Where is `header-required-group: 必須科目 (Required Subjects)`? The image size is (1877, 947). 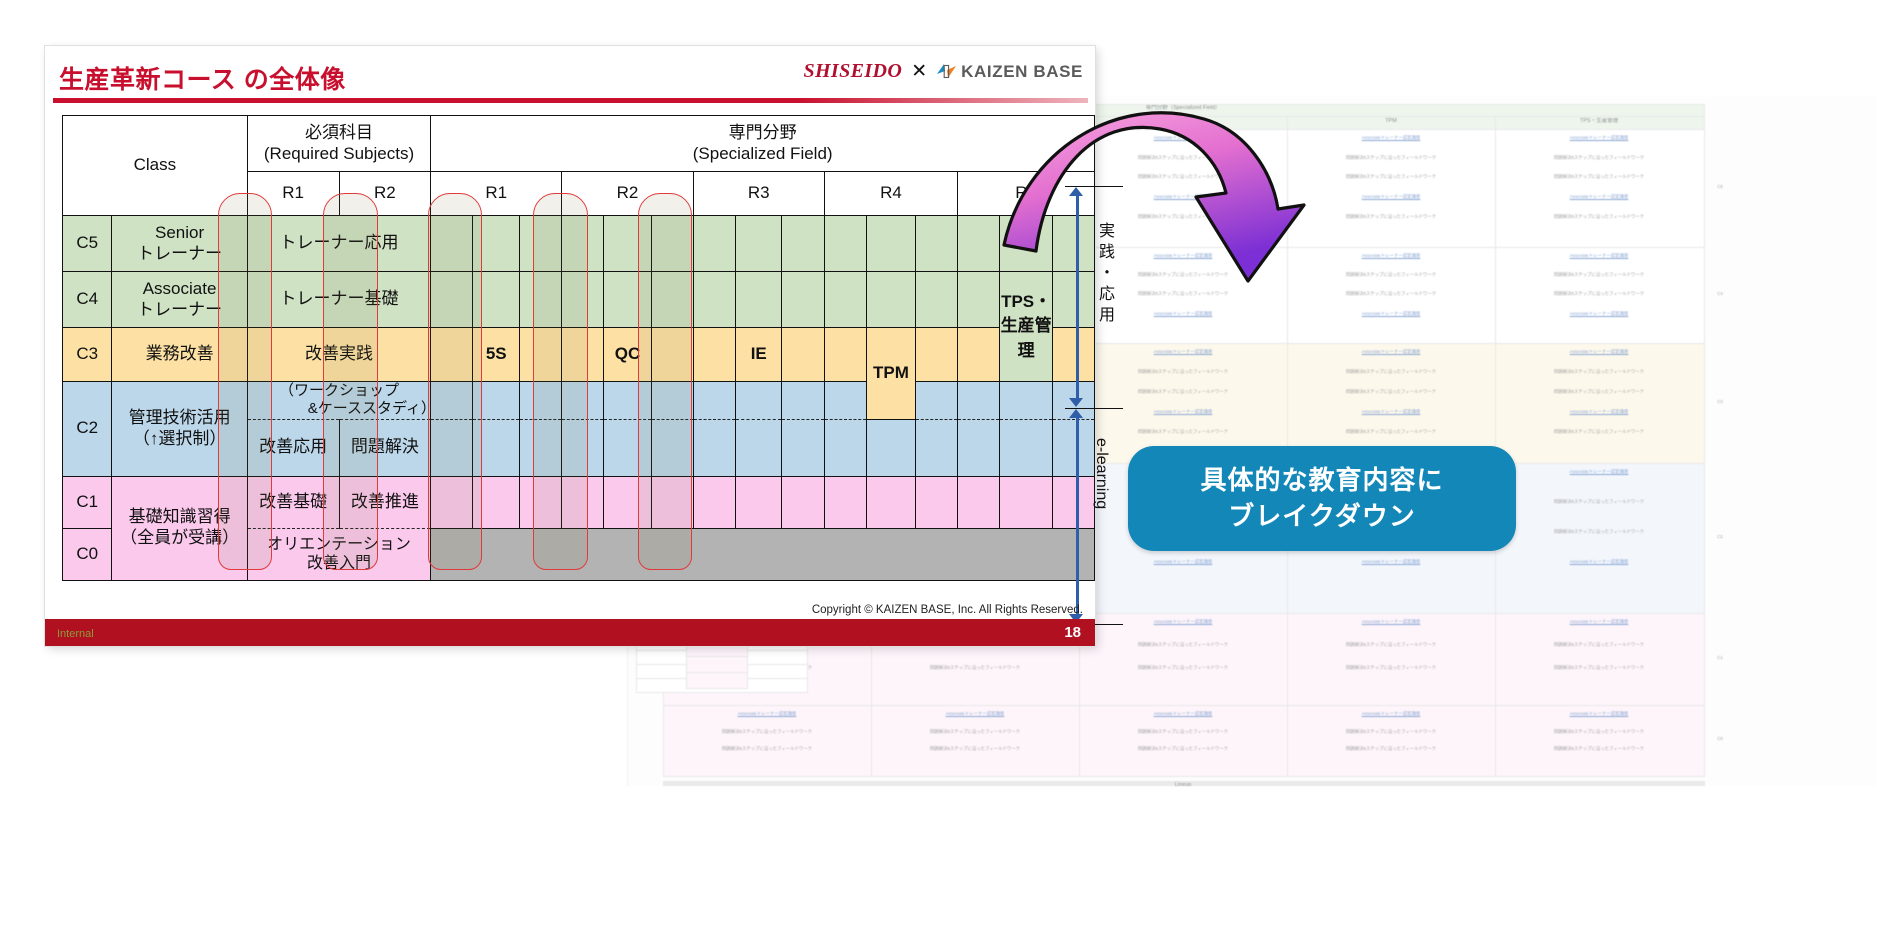
header-required-group: 必須科目 (Required Subjects) is located at coordinates (339, 143).